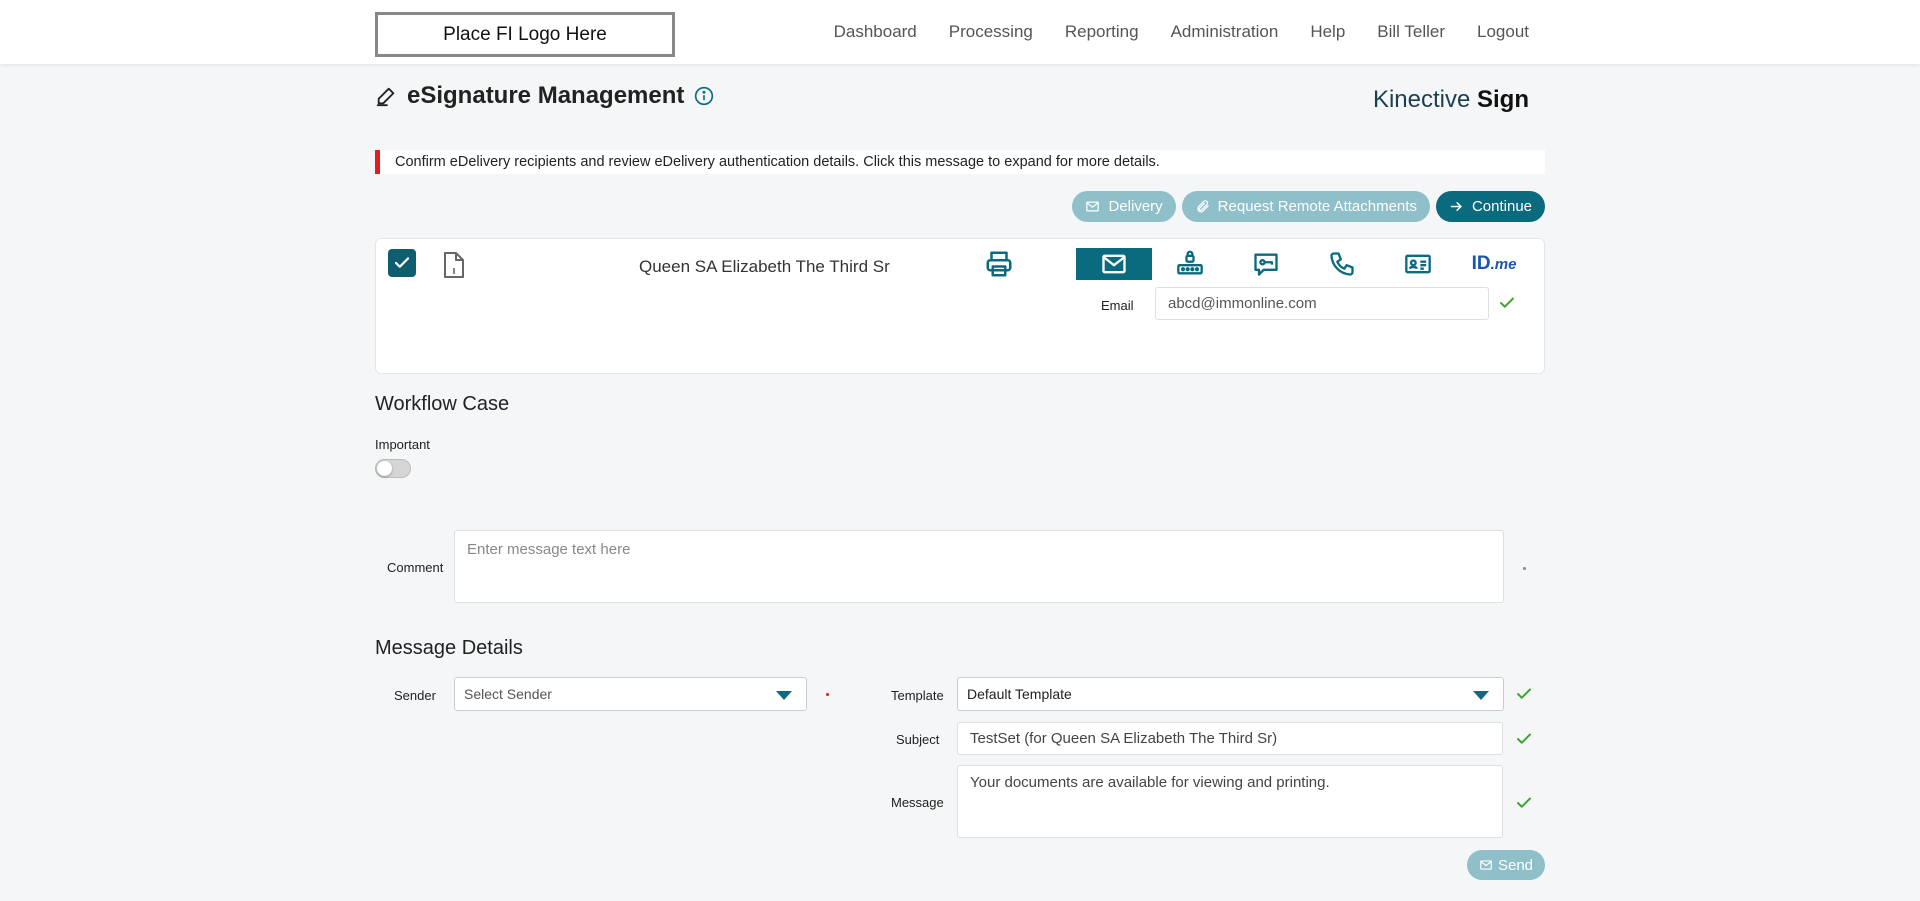  What do you see at coordinates (402, 444) in the screenshot?
I see `important-label: Important` at bounding box center [402, 444].